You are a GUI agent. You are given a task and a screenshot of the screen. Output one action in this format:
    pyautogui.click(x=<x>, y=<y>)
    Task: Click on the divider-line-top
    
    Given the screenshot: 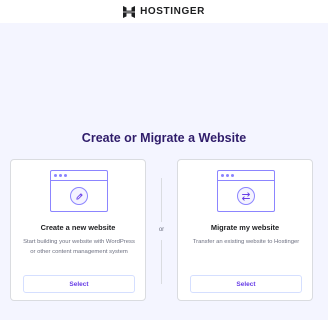 What is the action you would take?
    pyautogui.click(x=161, y=200)
    